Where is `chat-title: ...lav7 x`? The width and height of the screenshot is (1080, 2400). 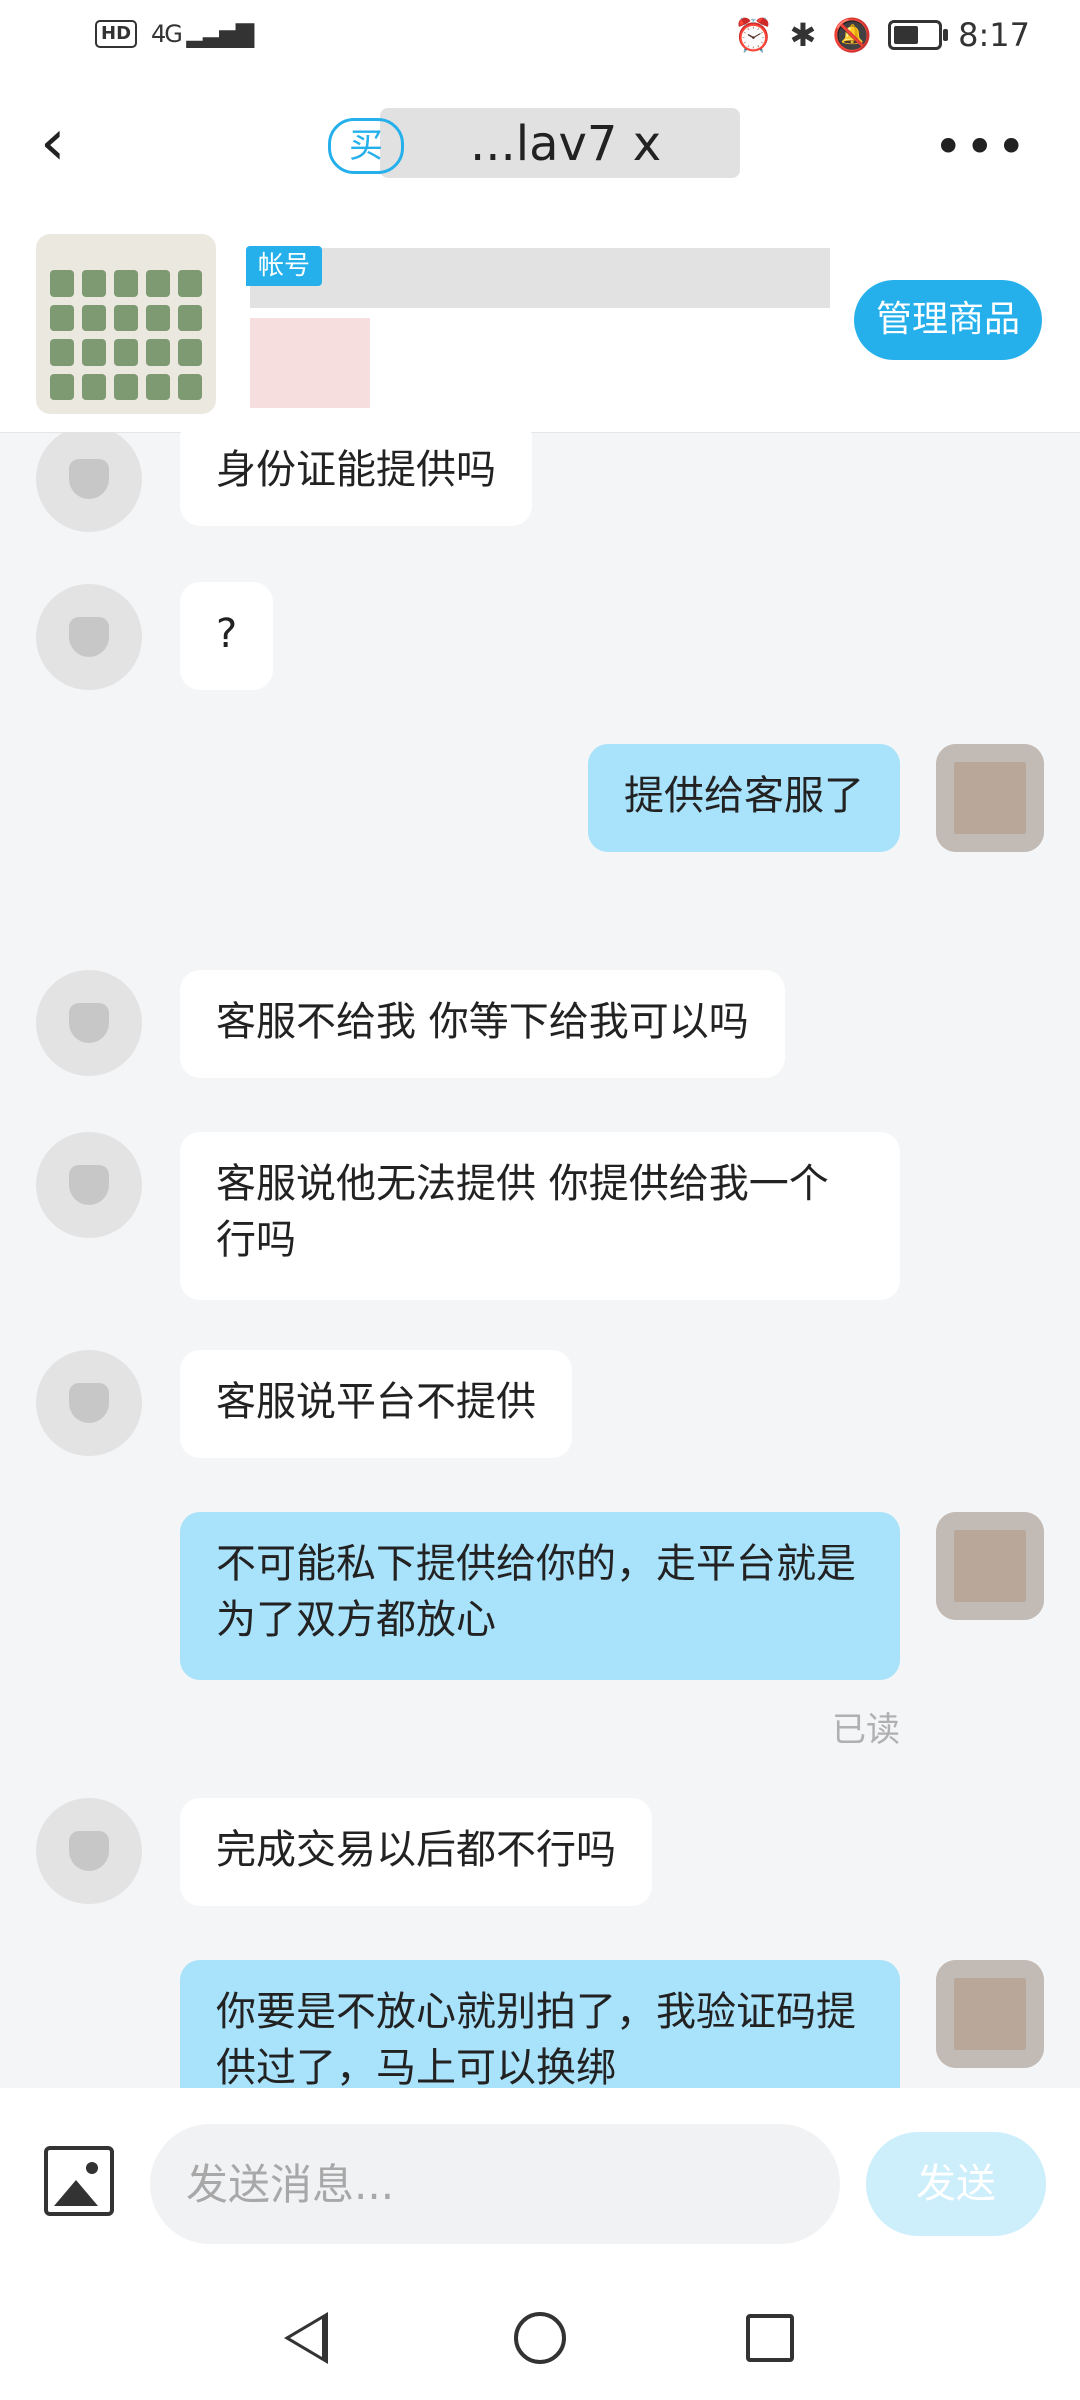
chat-title: ...lav7 x is located at coordinates (566, 144).